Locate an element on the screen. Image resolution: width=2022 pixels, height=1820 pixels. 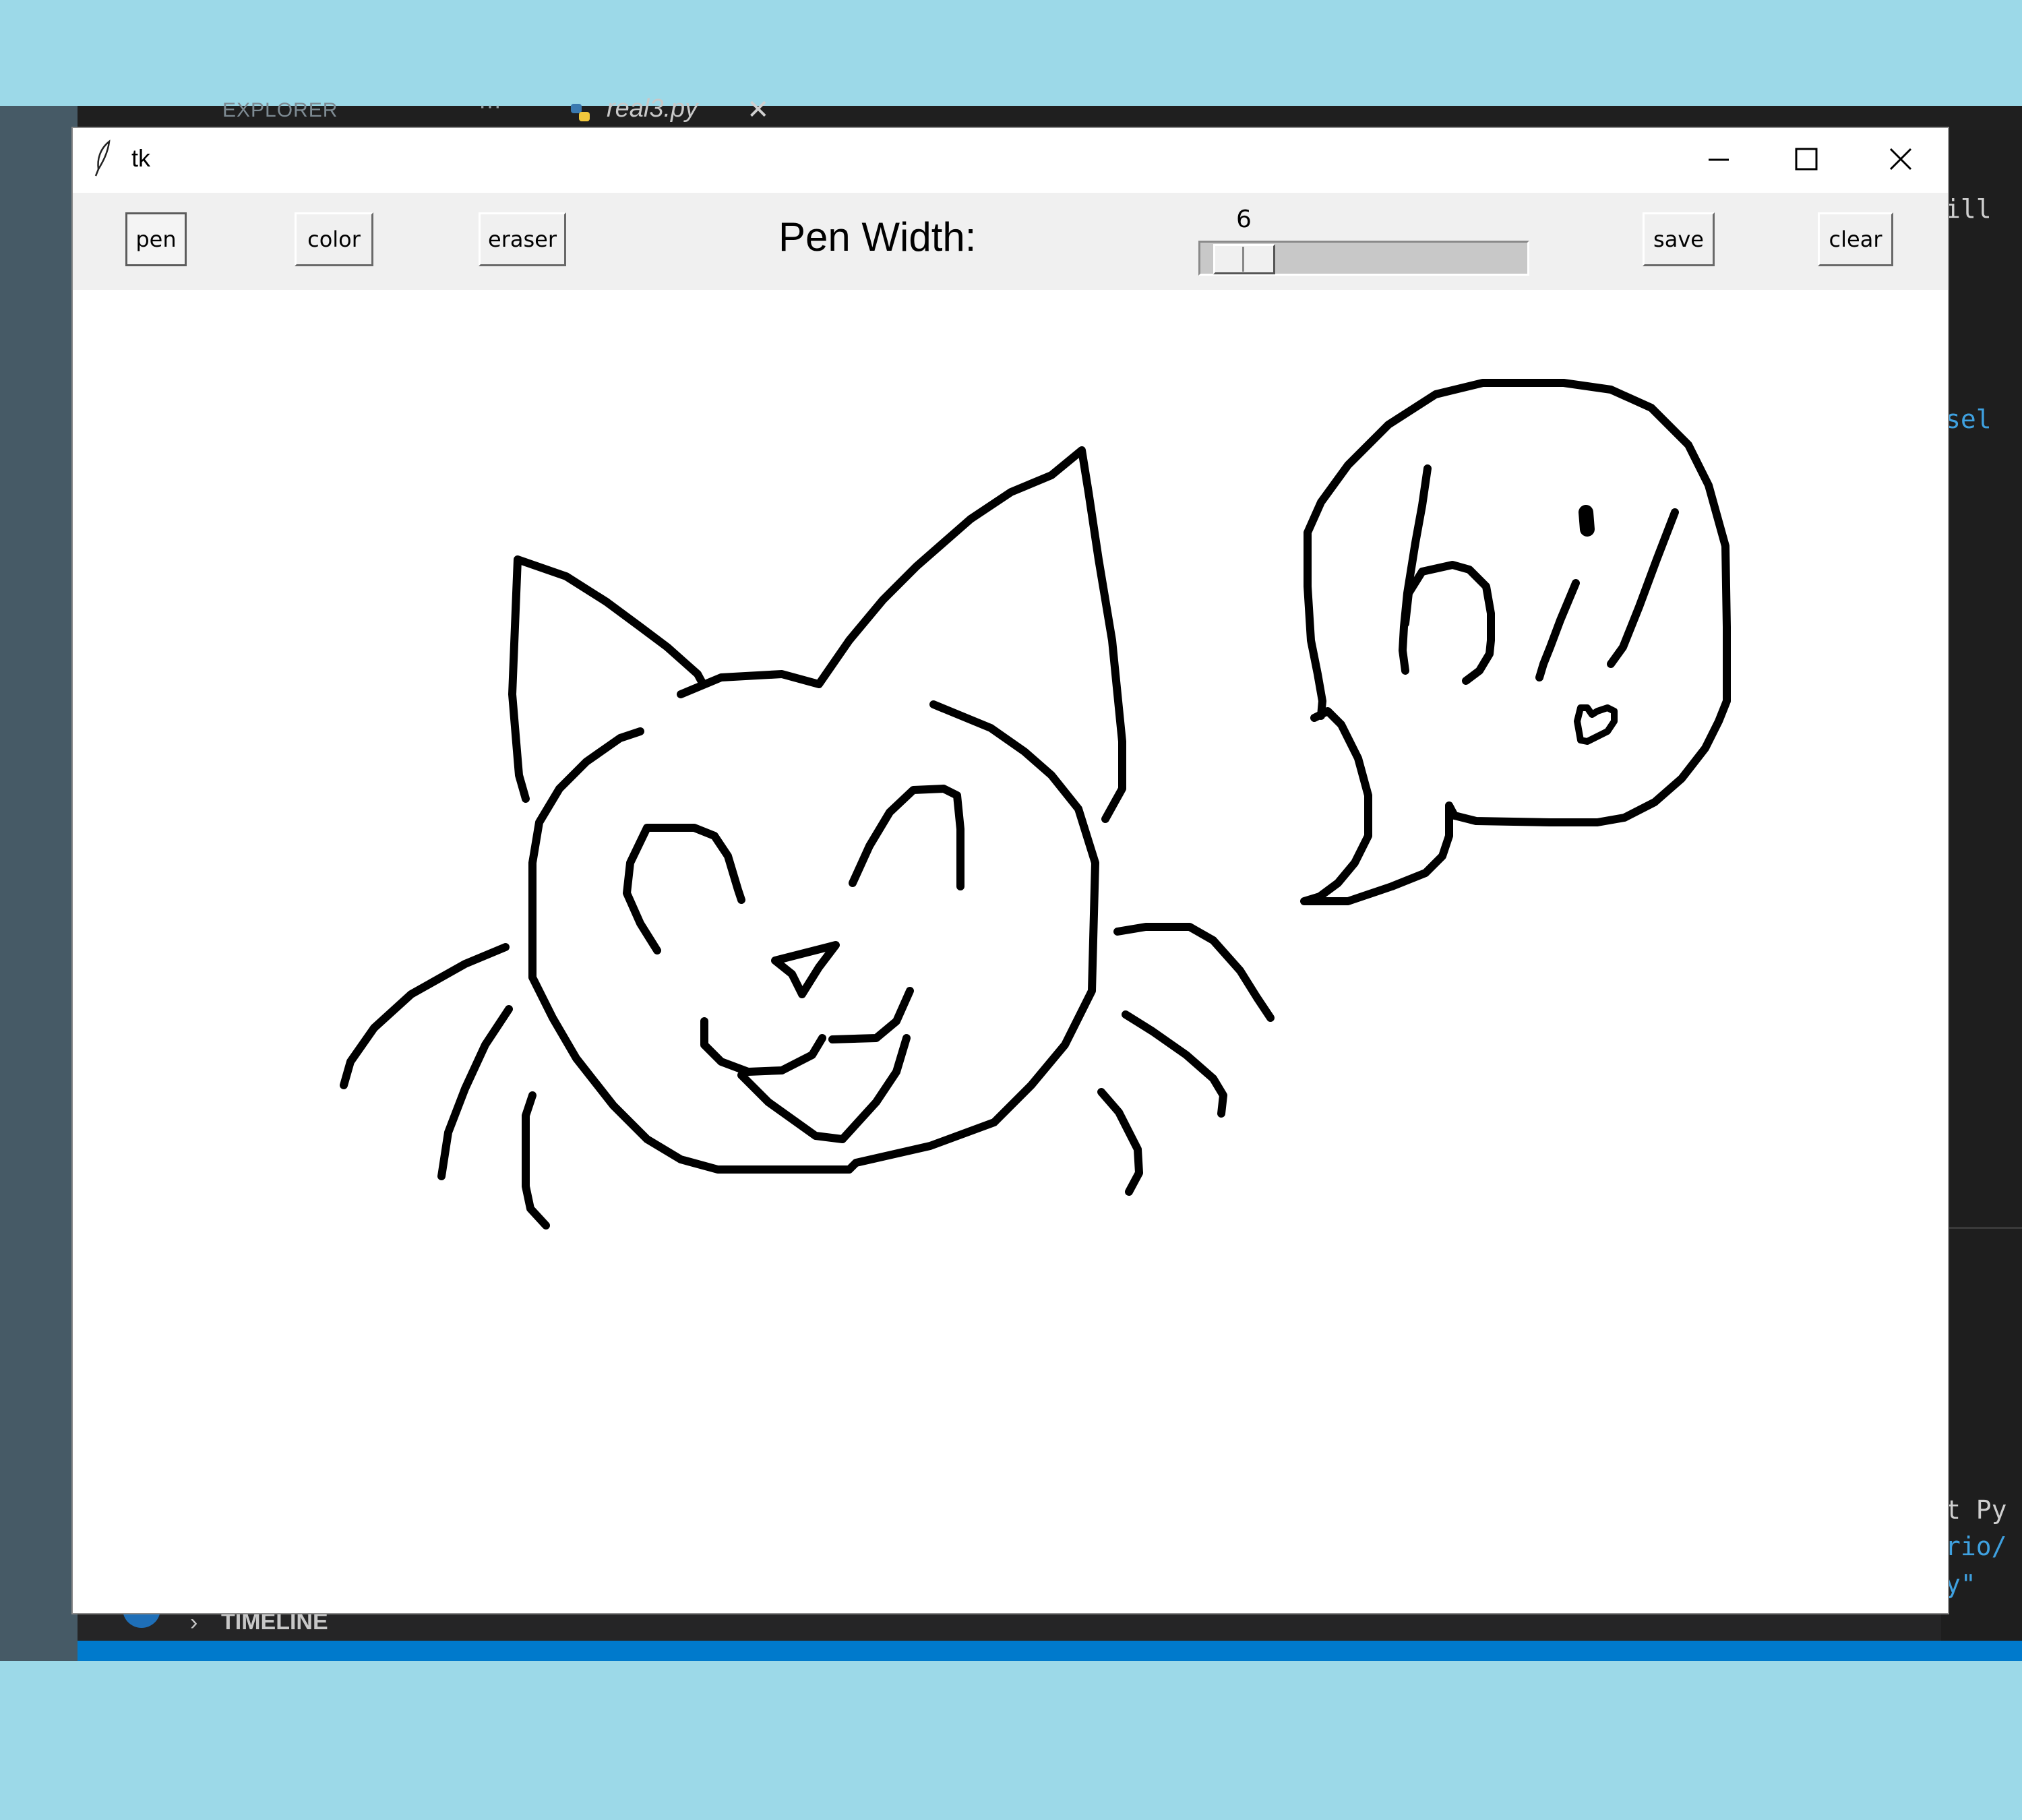
clear-button: clear is located at coordinates (1855, 239).